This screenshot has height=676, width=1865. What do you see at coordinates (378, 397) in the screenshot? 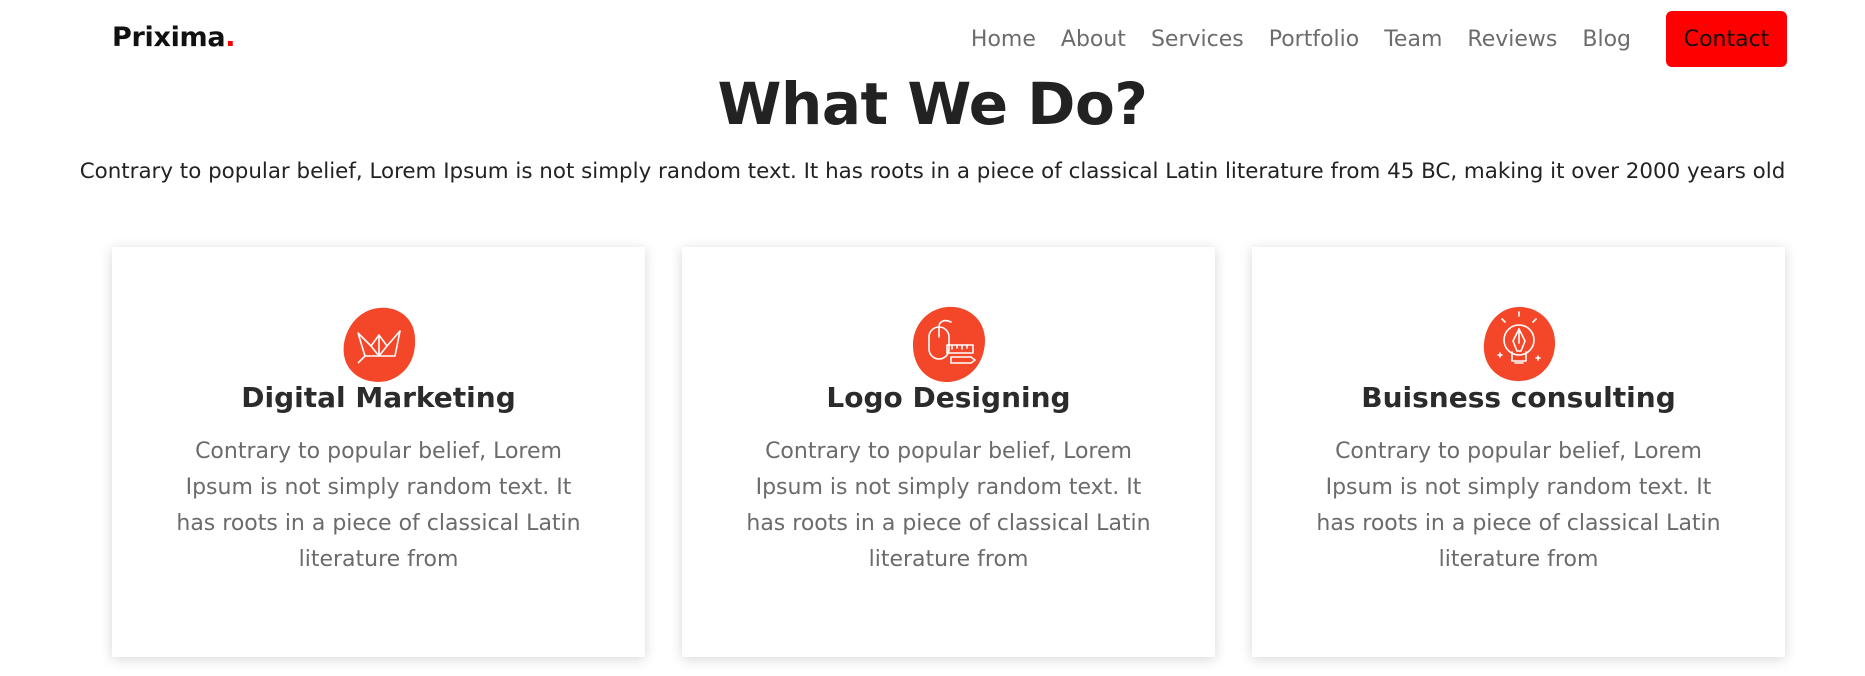
I see `card-title: Digital Marketing` at bounding box center [378, 397].